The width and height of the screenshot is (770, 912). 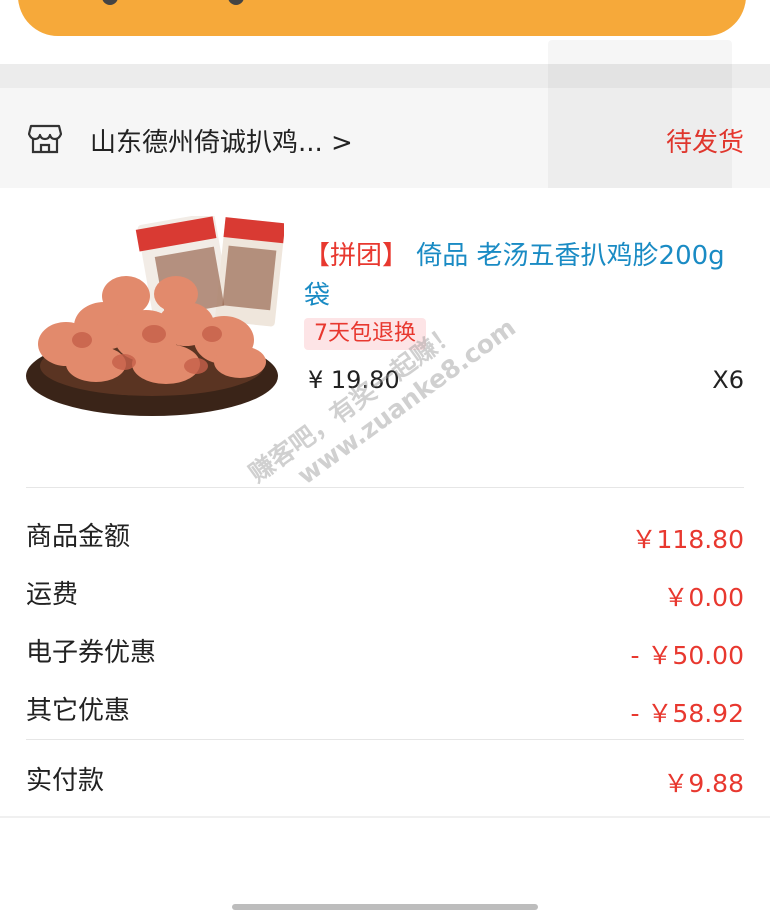 What do you see at coordinates (385, 817) in the screenshot?
I see `section-divider` at bounding box center [385, 817].